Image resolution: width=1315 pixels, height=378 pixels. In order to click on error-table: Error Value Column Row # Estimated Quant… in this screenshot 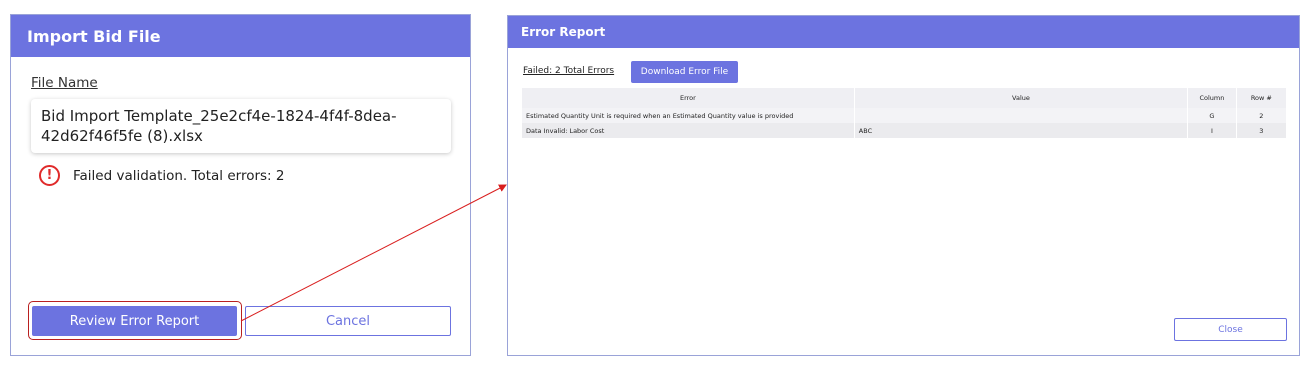, I will do `click(905, 113)`.